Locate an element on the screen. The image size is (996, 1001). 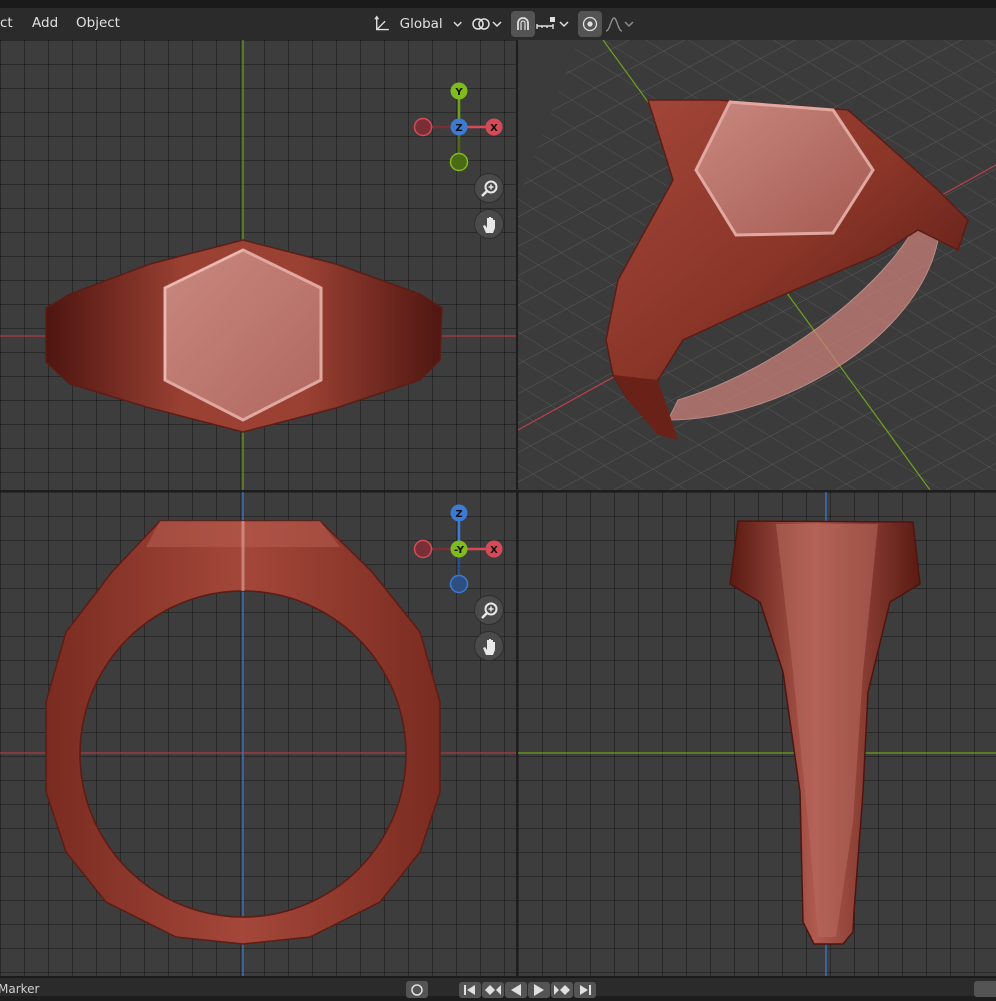
ring-side-view is located at coordinates (825, 732).